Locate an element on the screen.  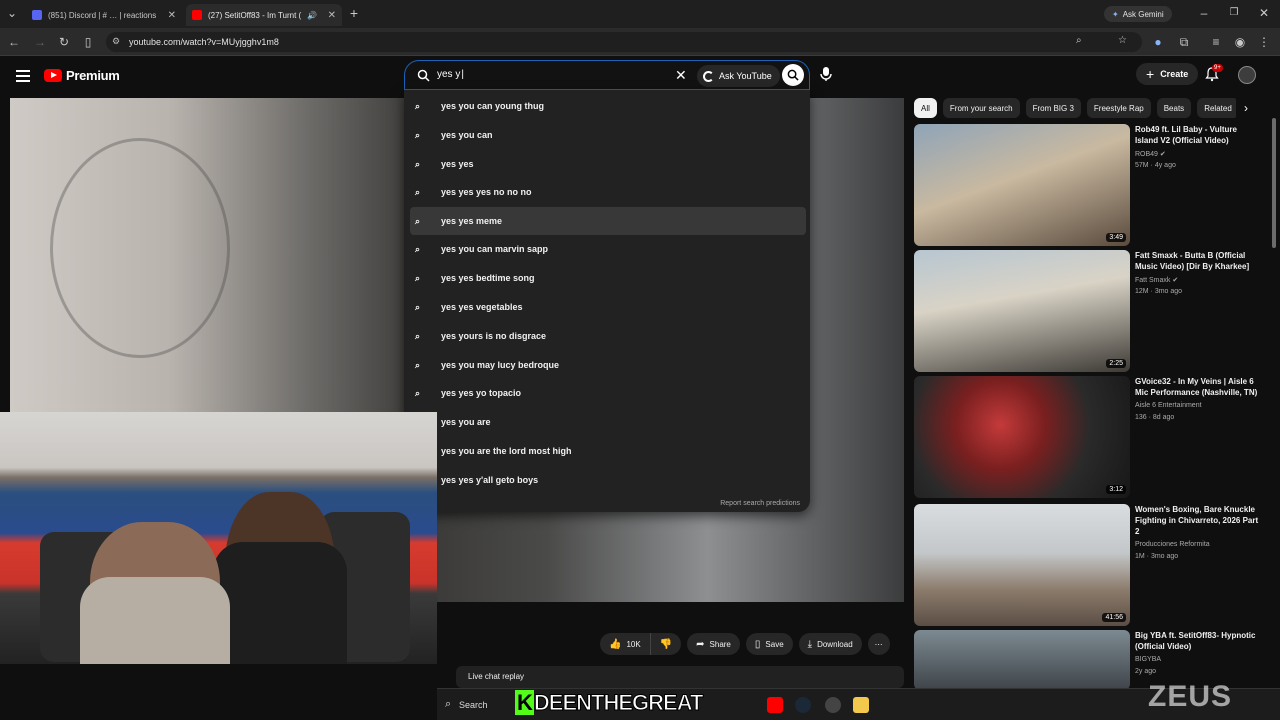
extensions-icon: ⧉ is located at coordinates (1184, 42).